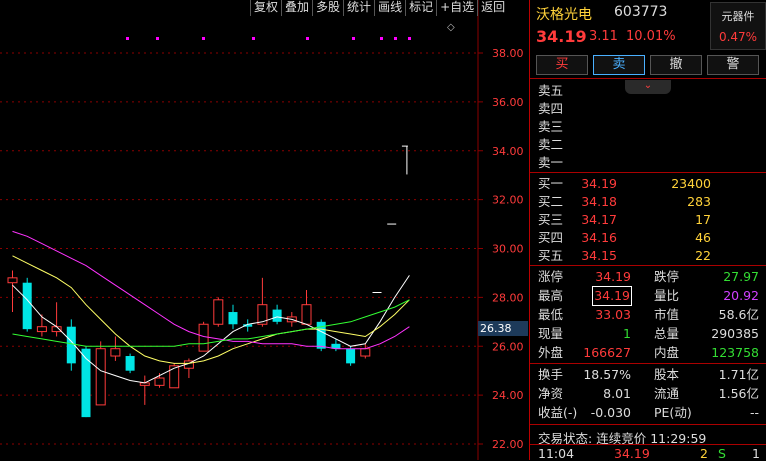 The width and height of the screenshot is (766, 461). I want to click on quote-label: 最低, so click(551, 314).